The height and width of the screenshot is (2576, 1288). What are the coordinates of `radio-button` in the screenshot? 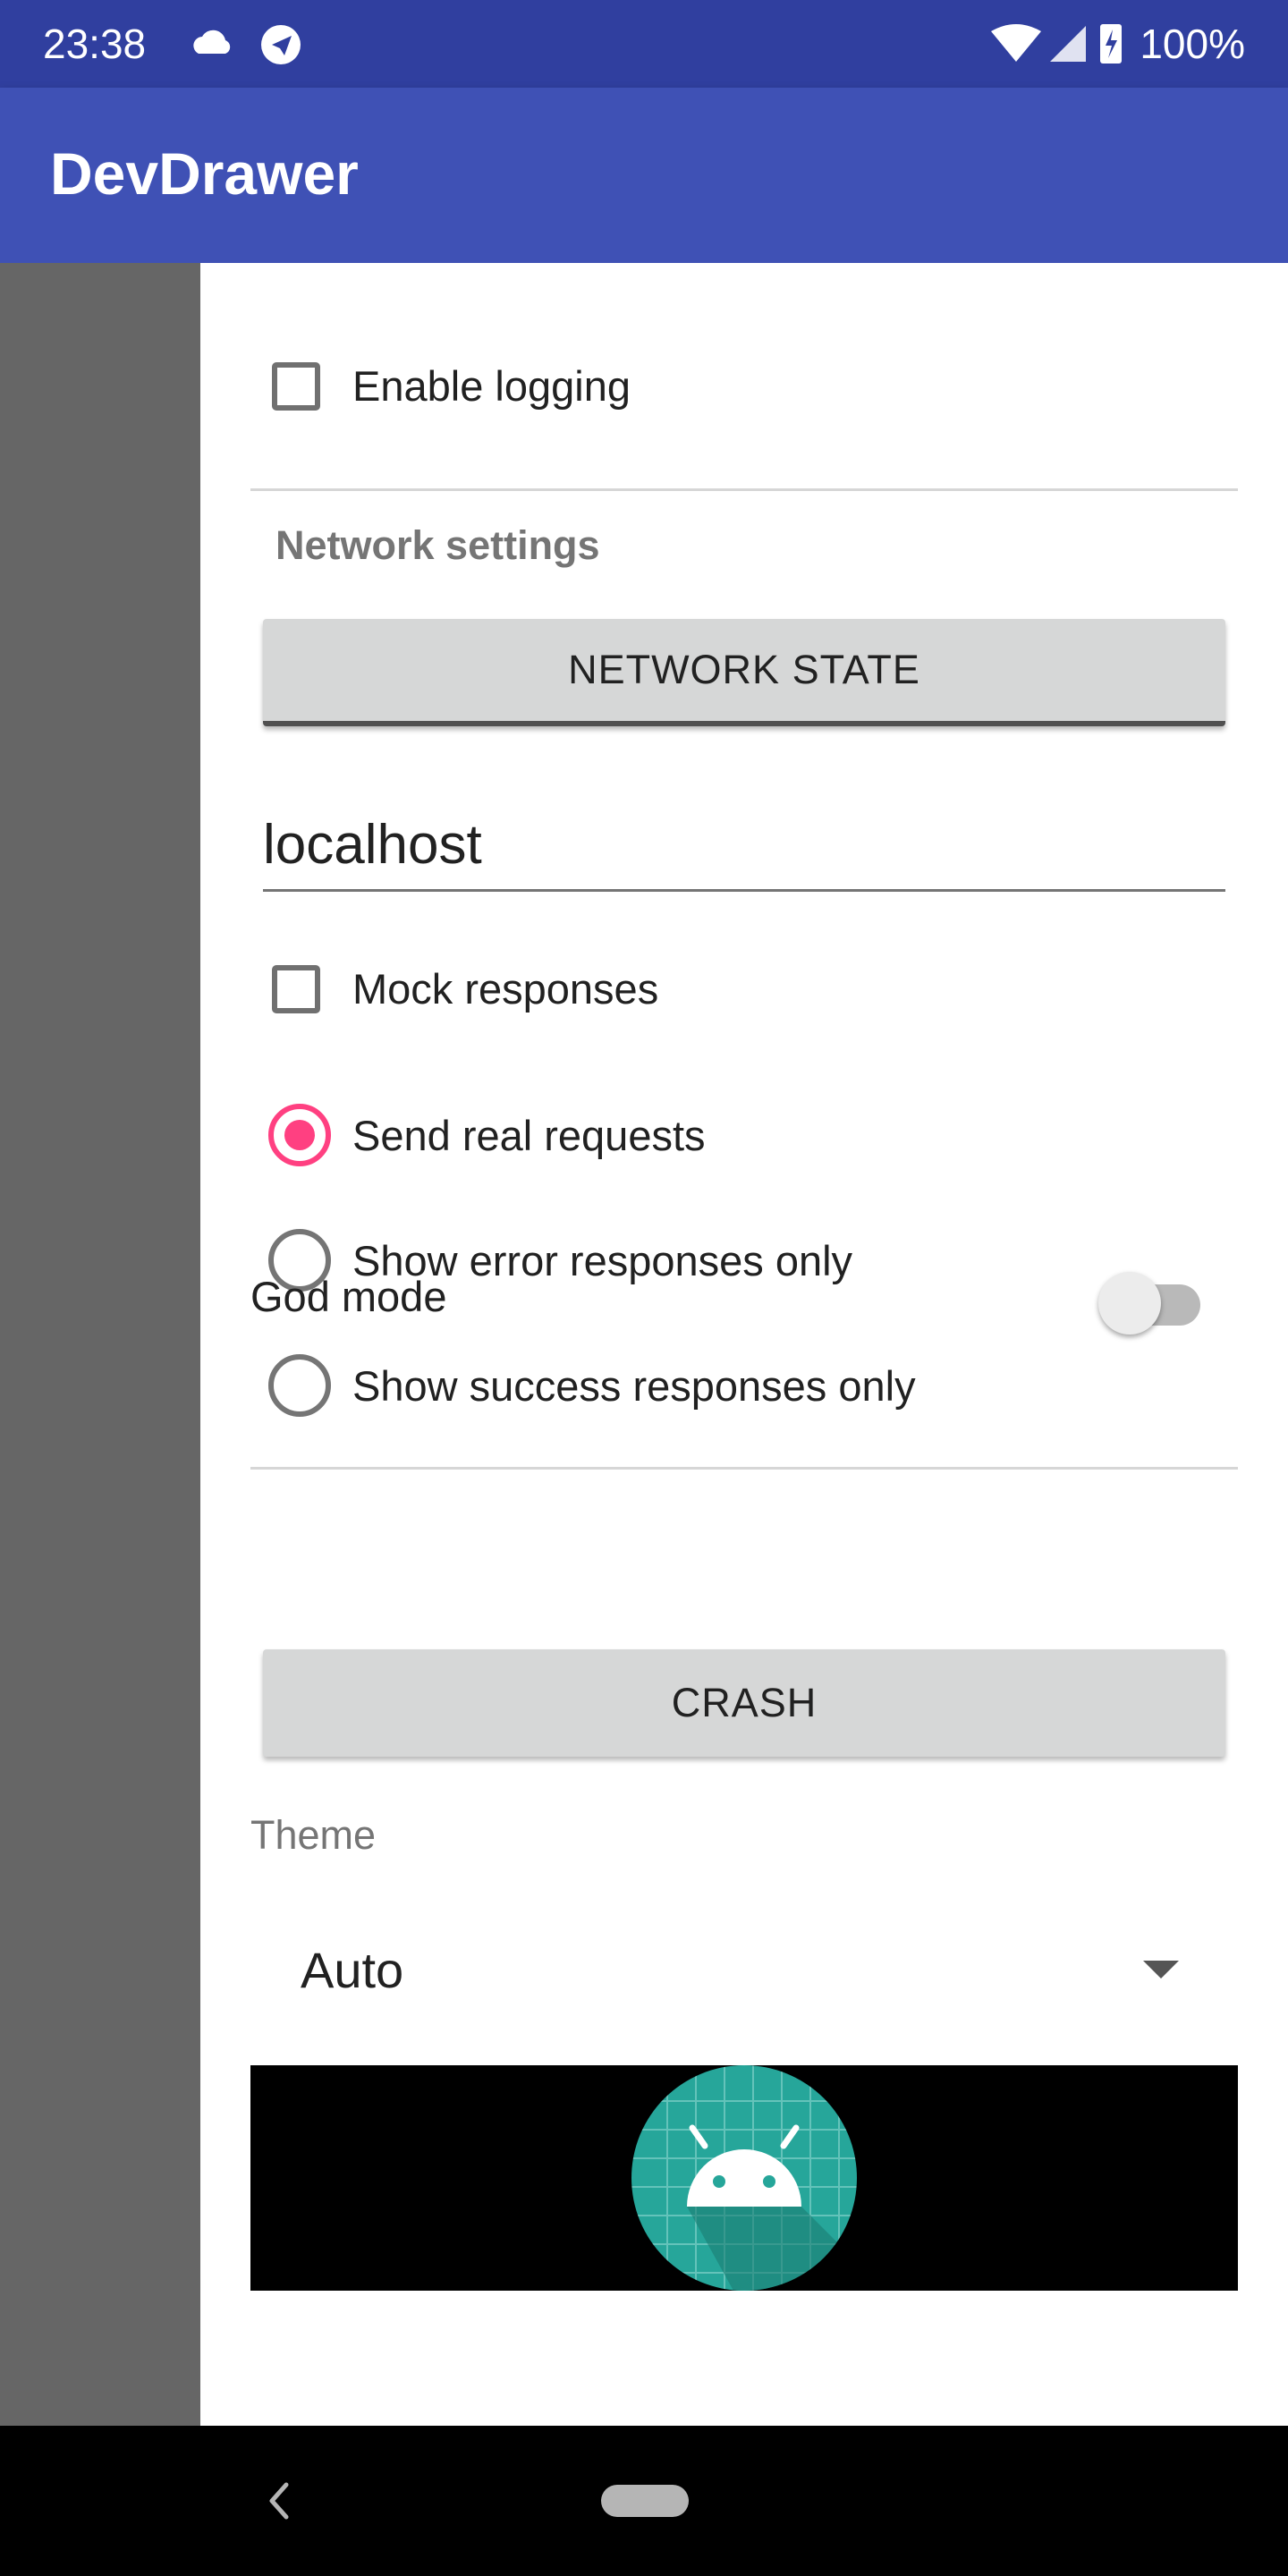 It's located at (299, 1385).